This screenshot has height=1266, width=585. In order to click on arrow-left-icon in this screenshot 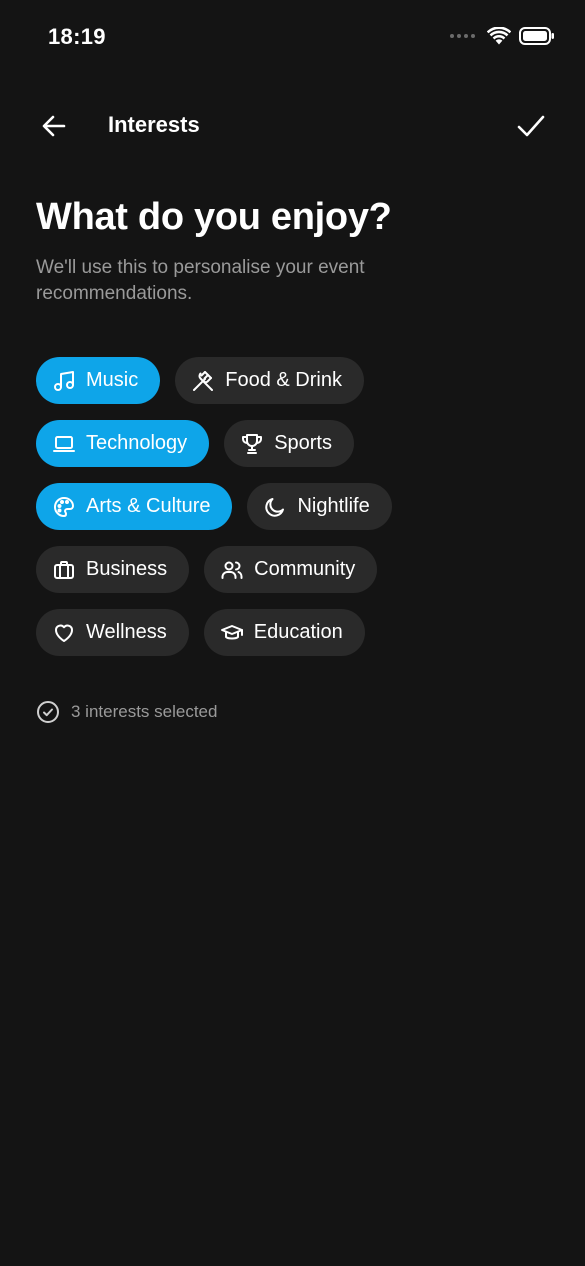, I will do `click(54, 126)`.